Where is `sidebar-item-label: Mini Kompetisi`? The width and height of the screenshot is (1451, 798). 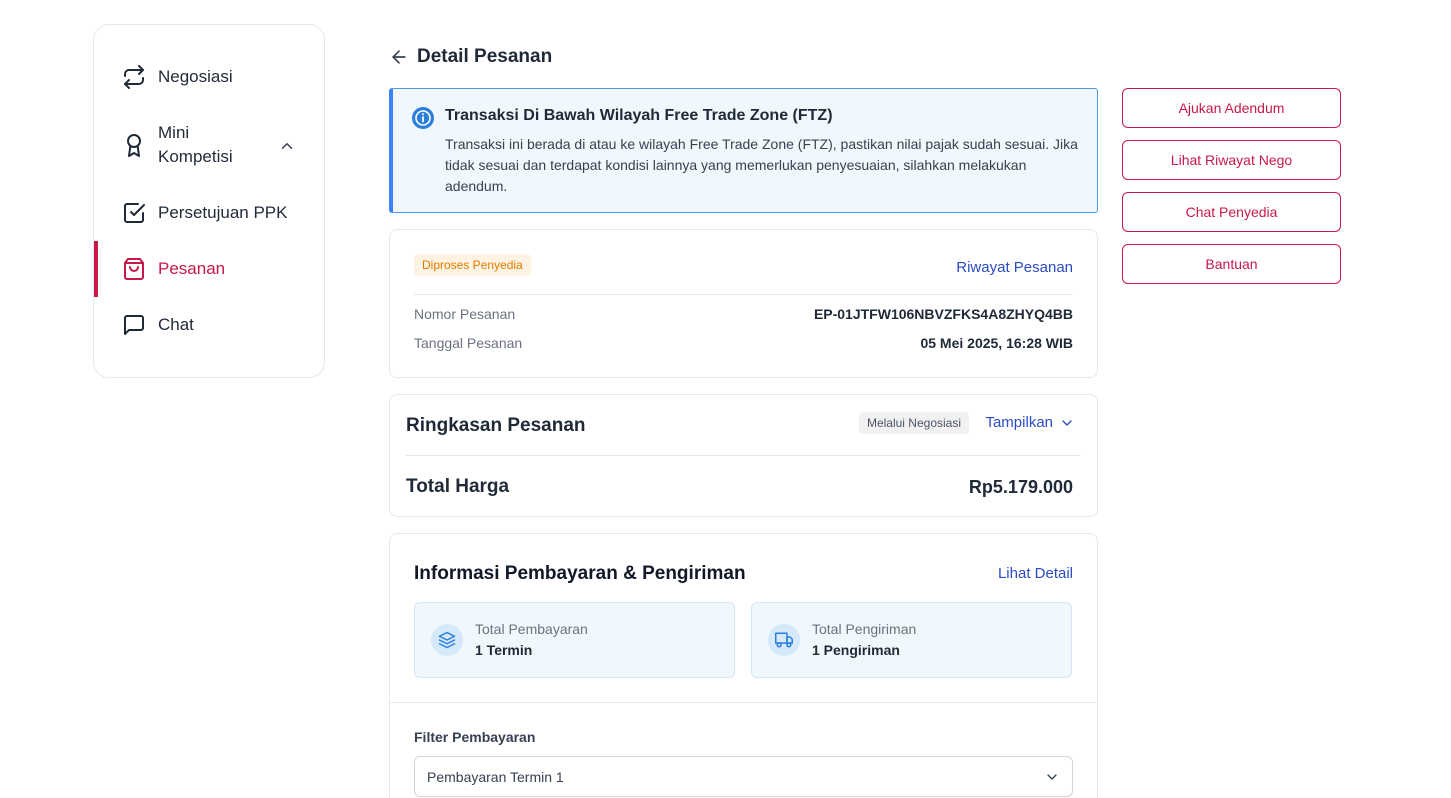
sidebar-item-label: Mini Kompetisi is located at coordinates (195, 144).